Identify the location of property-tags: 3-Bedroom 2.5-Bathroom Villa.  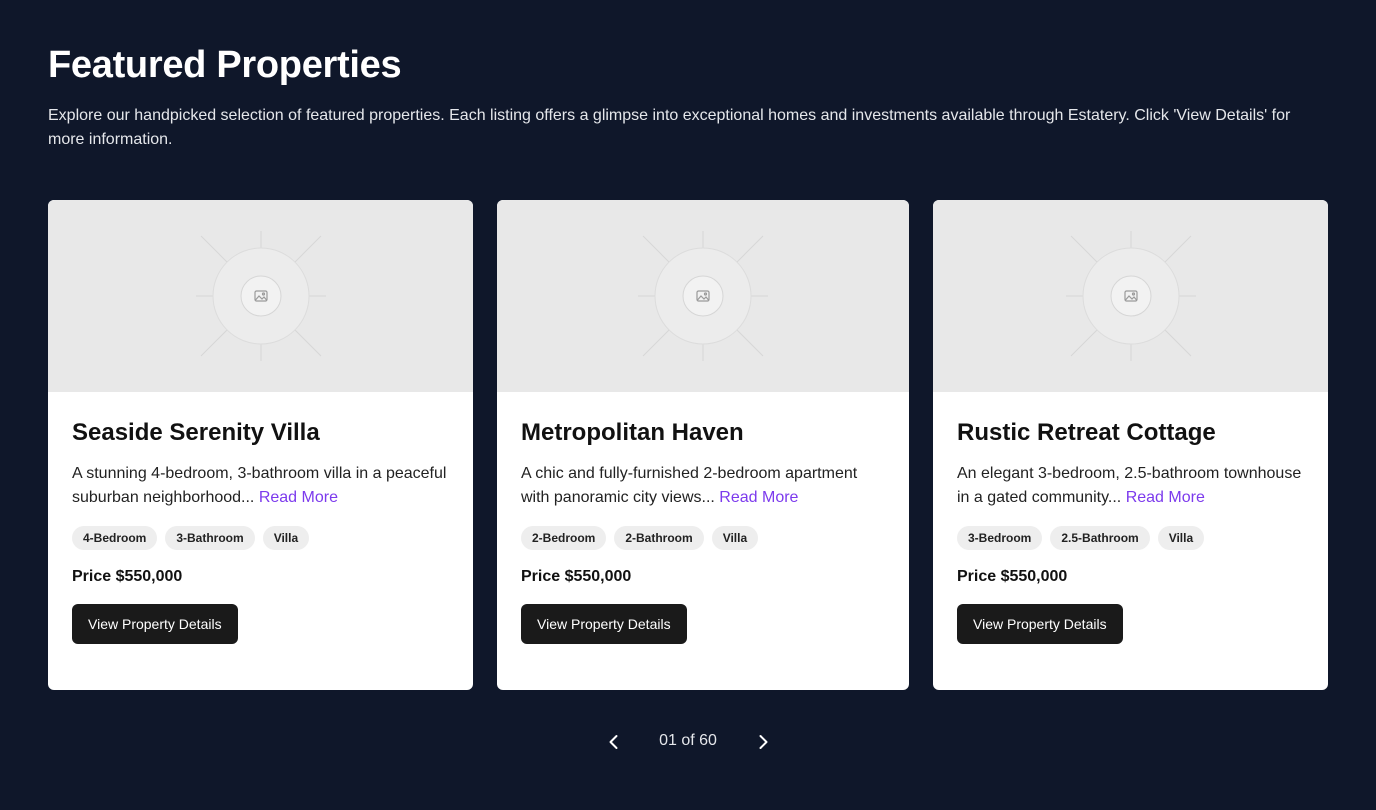
(1130, 538).